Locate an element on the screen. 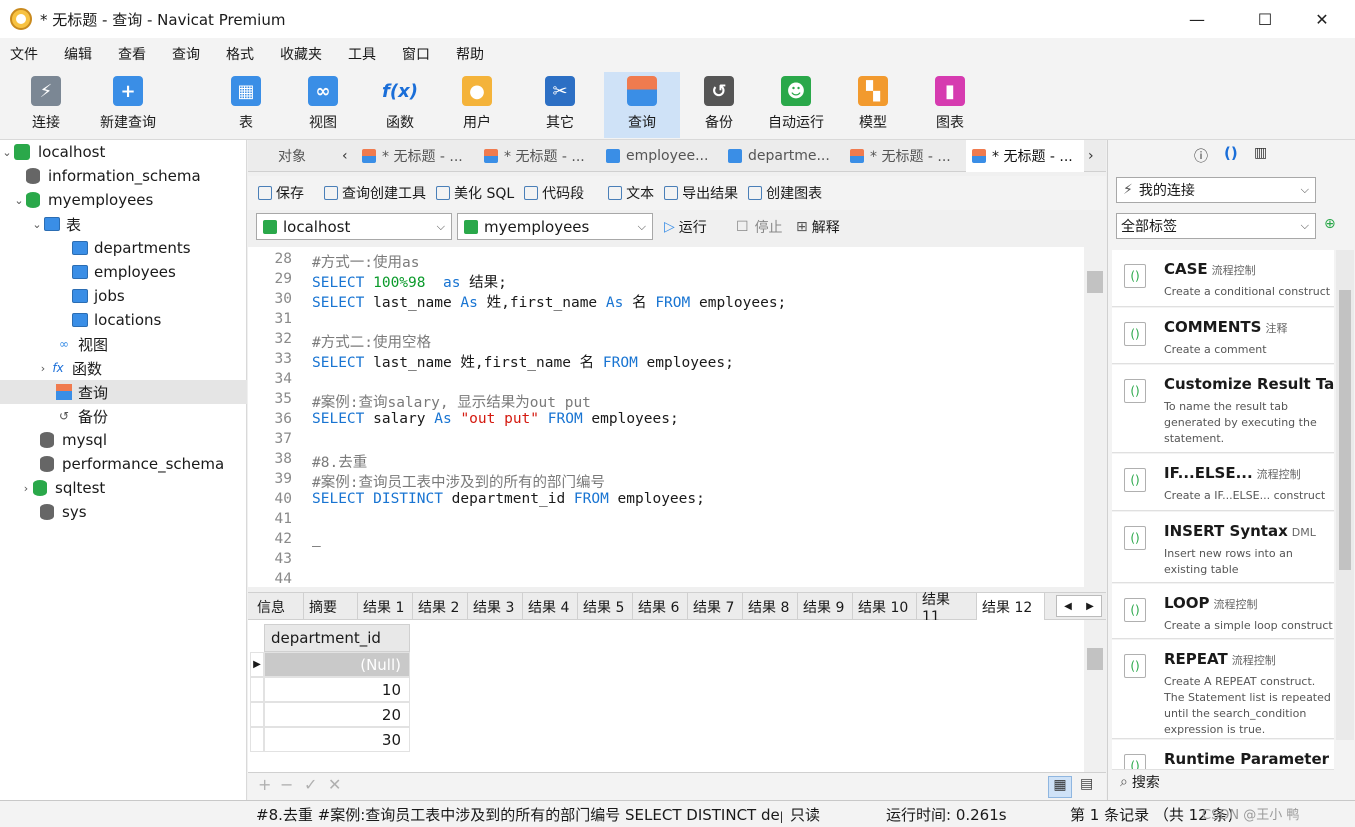  code-line: 35 #案例:查询salary, 显示结果为out put is located at coordinates (663, 401).